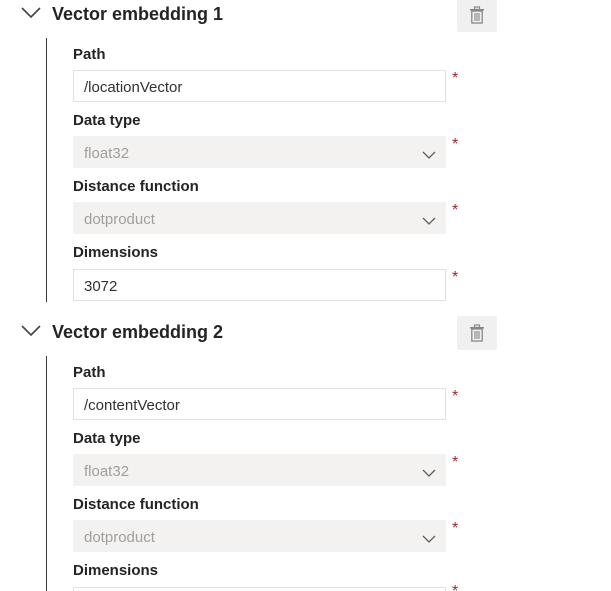  What do you see at coordinates (259, 404) in the screenshot?
I see `path-input: /contentVector` at bounding box center [259, 404].